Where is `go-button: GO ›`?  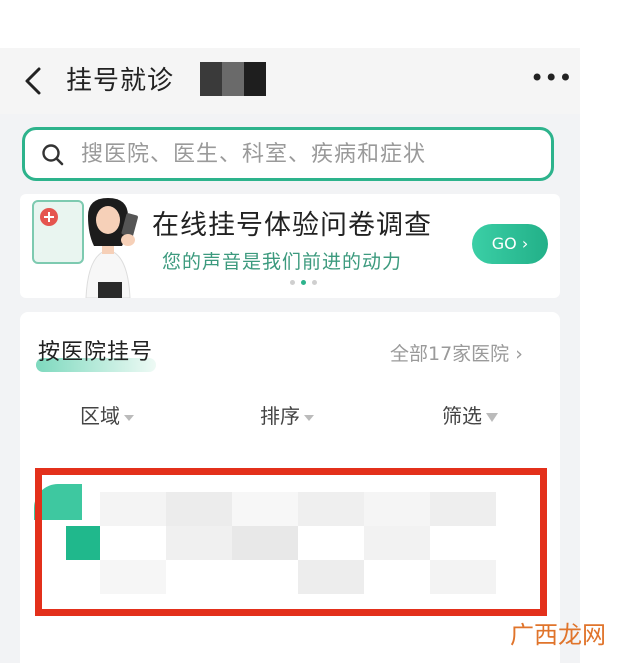 go-button: GO › is located at coordinates (510, 244).